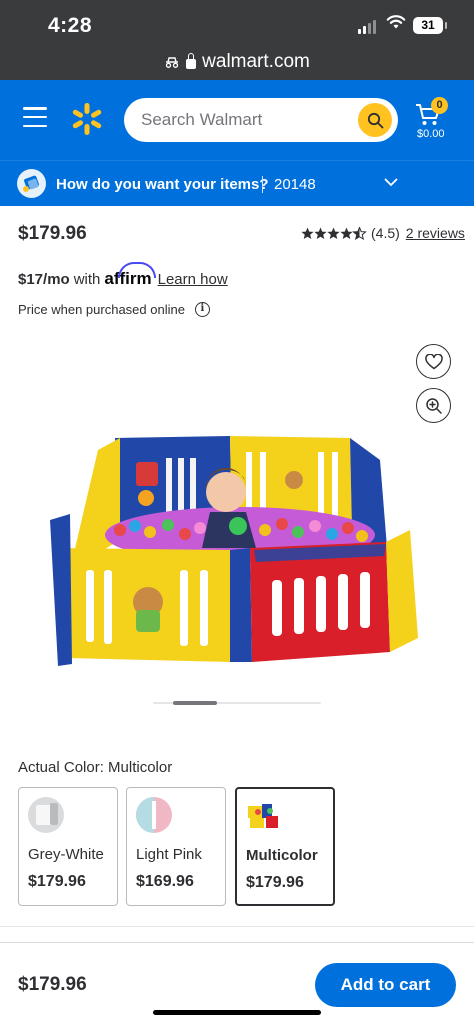 The height and width of the screenshot is (1024, 474). Describe the element at coordinates (31, 183) in the screenshot. I see `delivery-option-icon` at that location.